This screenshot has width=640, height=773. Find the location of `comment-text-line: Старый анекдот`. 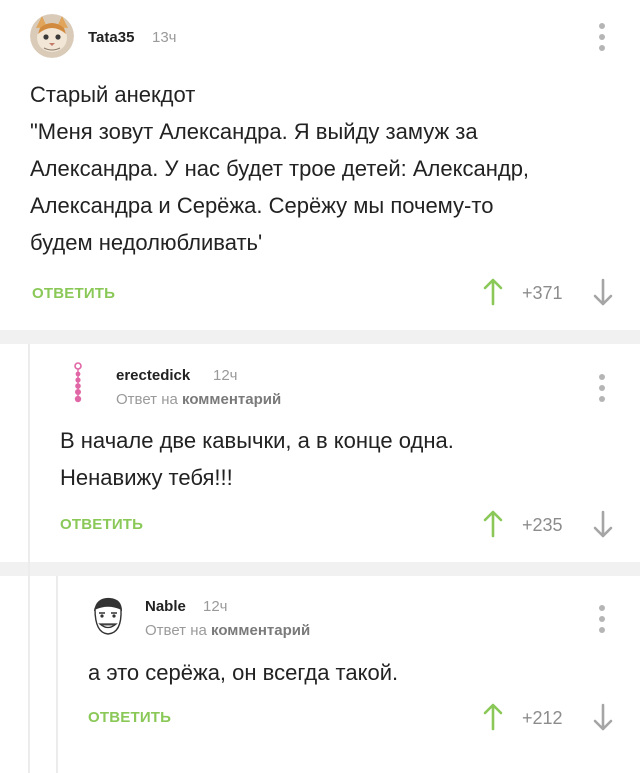

comment-text-line: Старый анекдот is located at coordinates (113, 94).